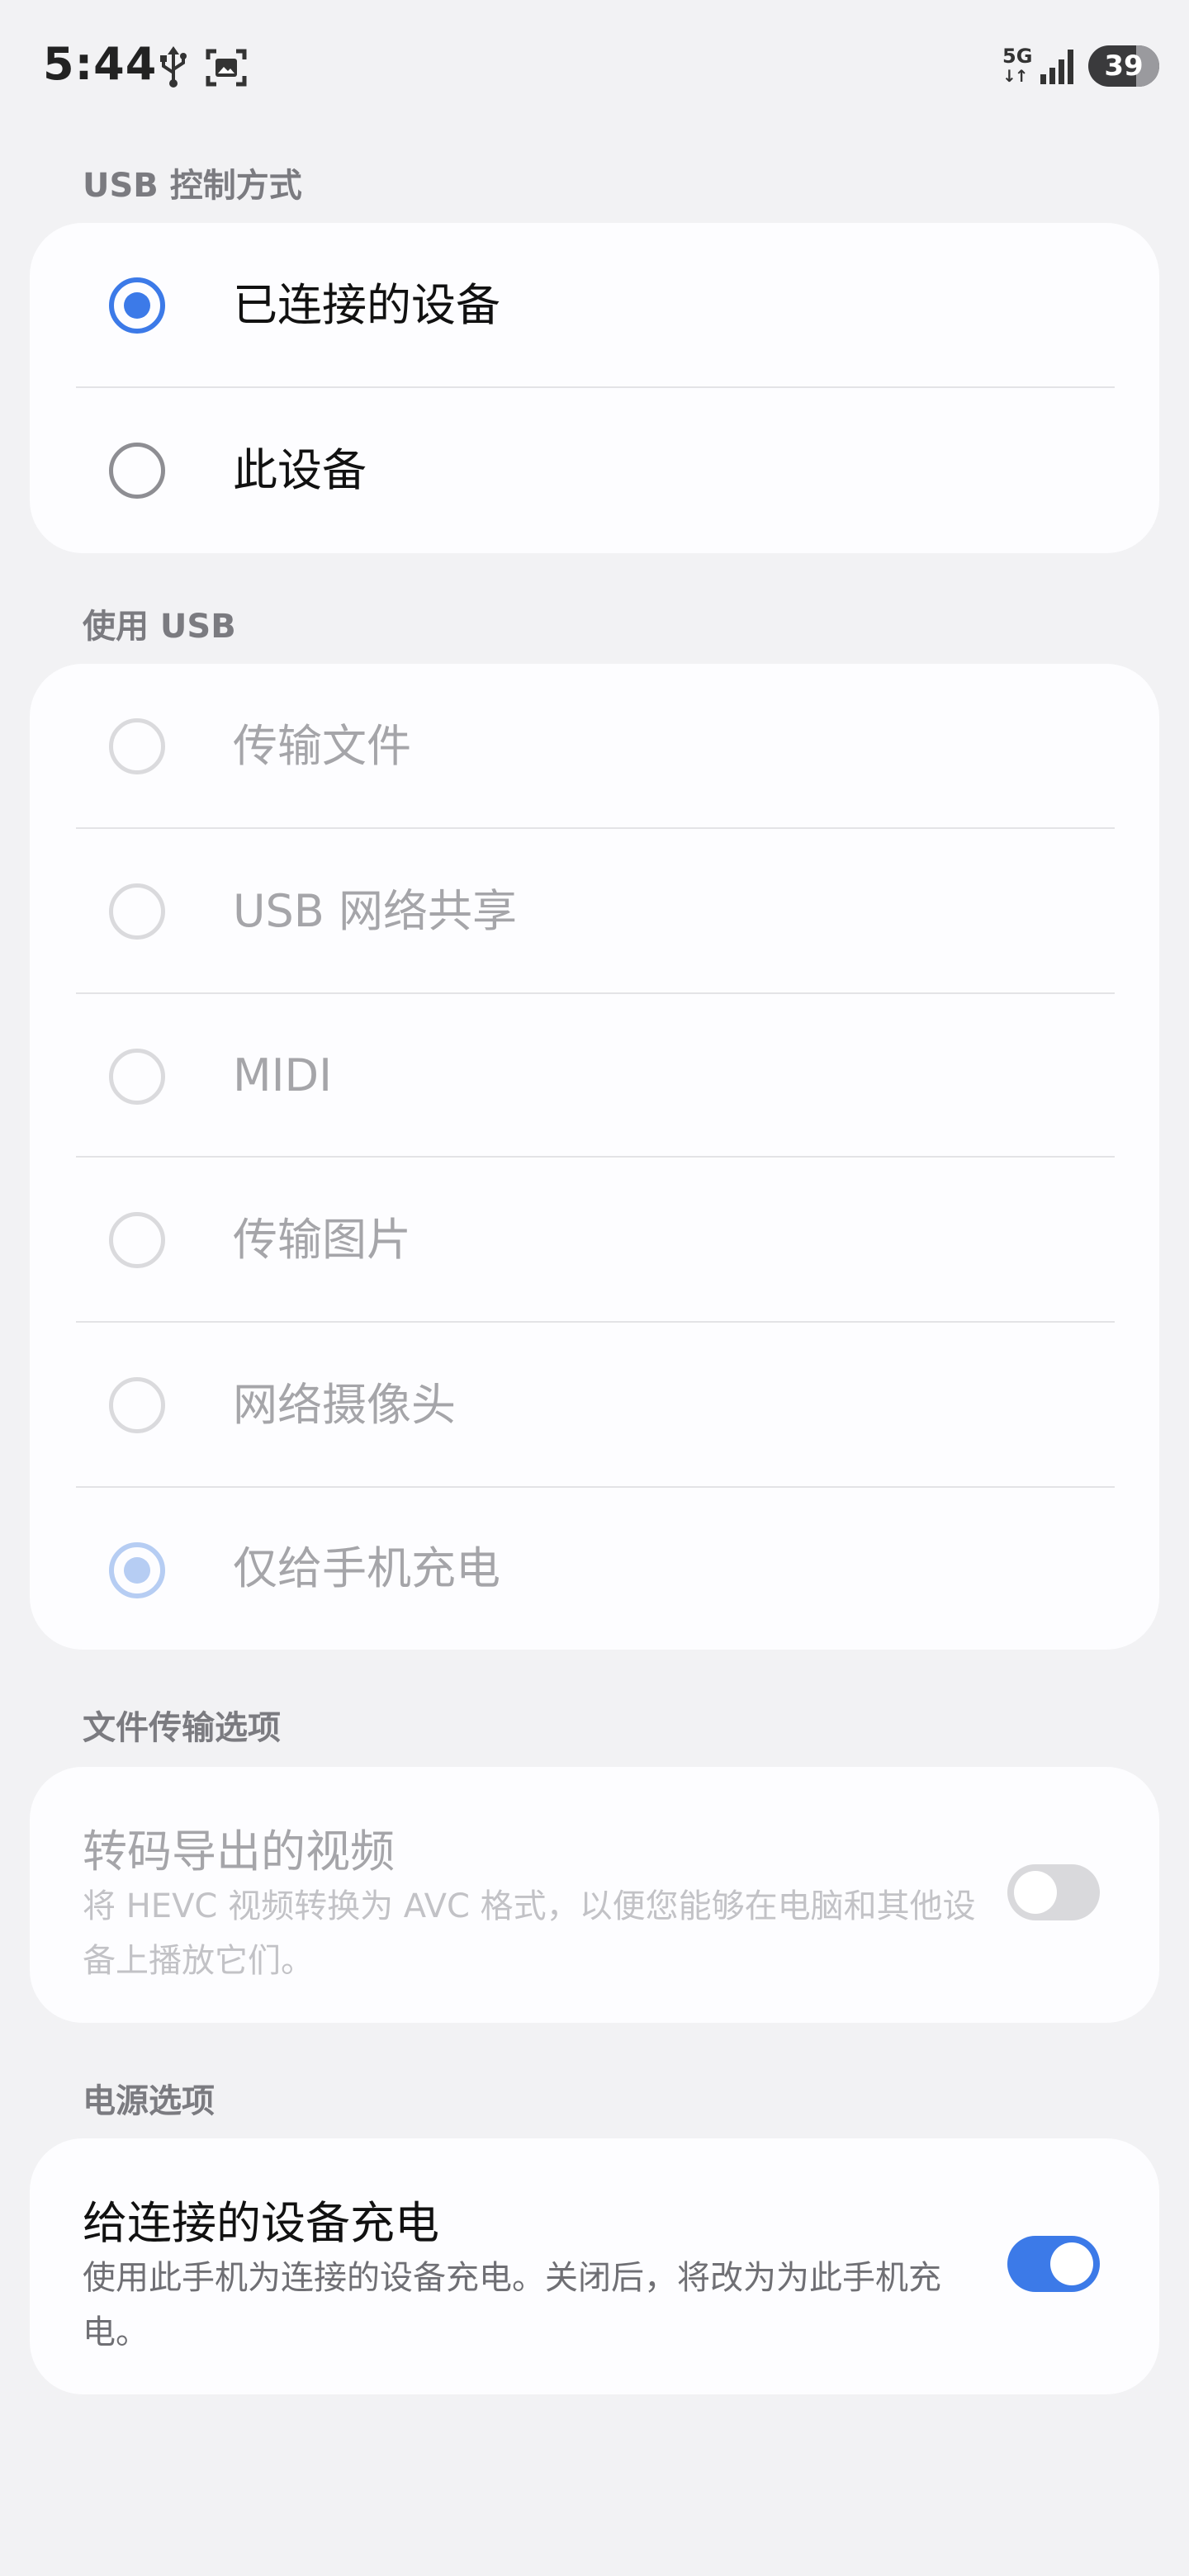 Image resolution: width=1189 pixels, height=2576 pixels. What do you see at coordinates (375, 911) in the screenshot?
I see `option-label: USB 网络共享` at bounding box center [375, 911].